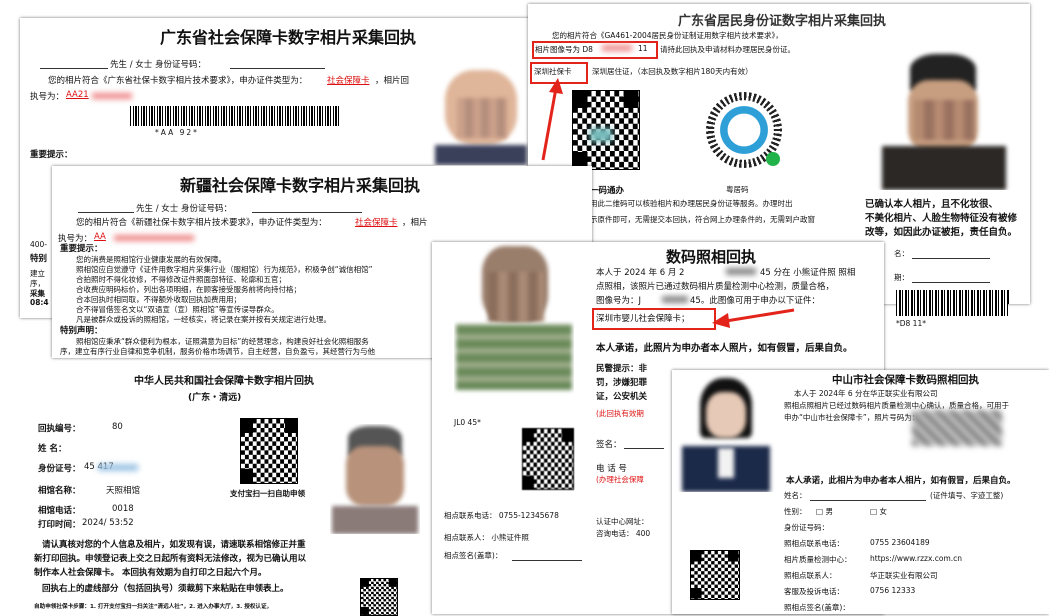 The height and width of the screenshot is (616, 1049). What do you see at coordinates (900, 542) in the screenshot?
I see `zs-row-value-0: 0755 23604189` at bounding box center [900, 542].